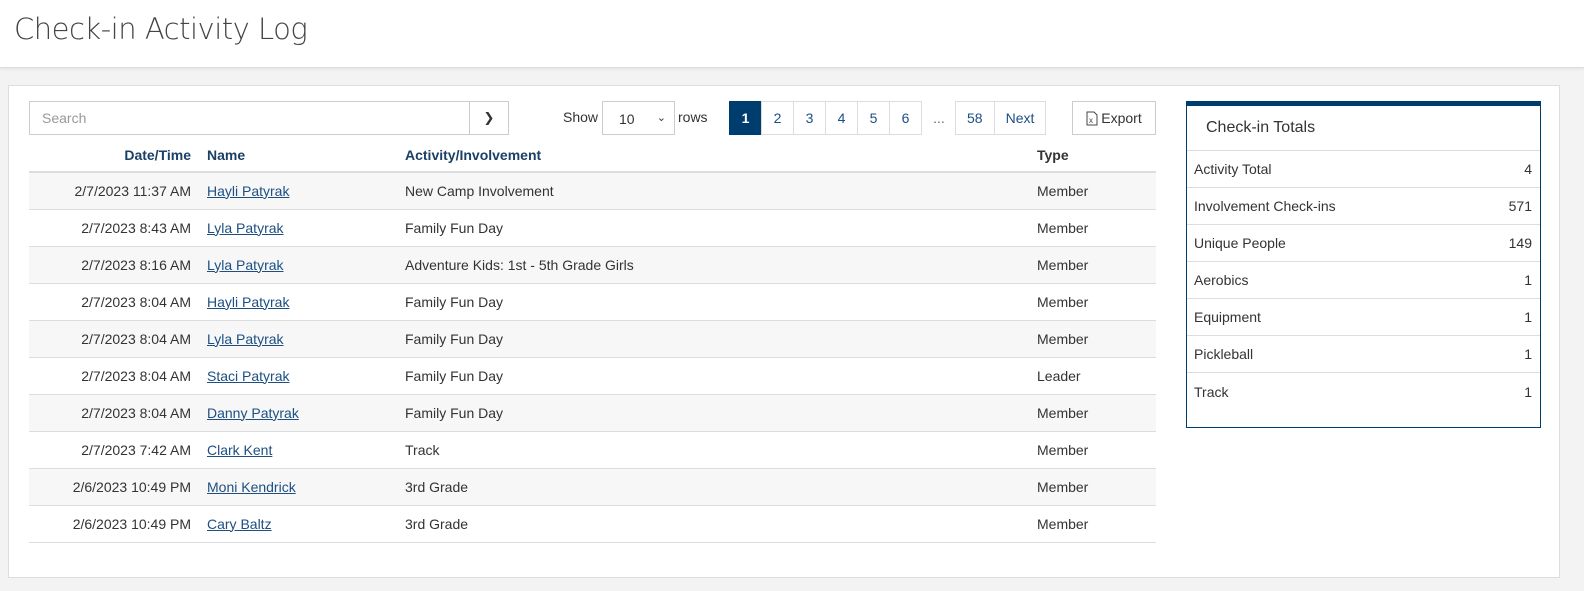 The height and width of the screenshot is (591, 1584). I want to click on cell-datetime: 2/7/2023 7:42 AM, so click(118, 450).